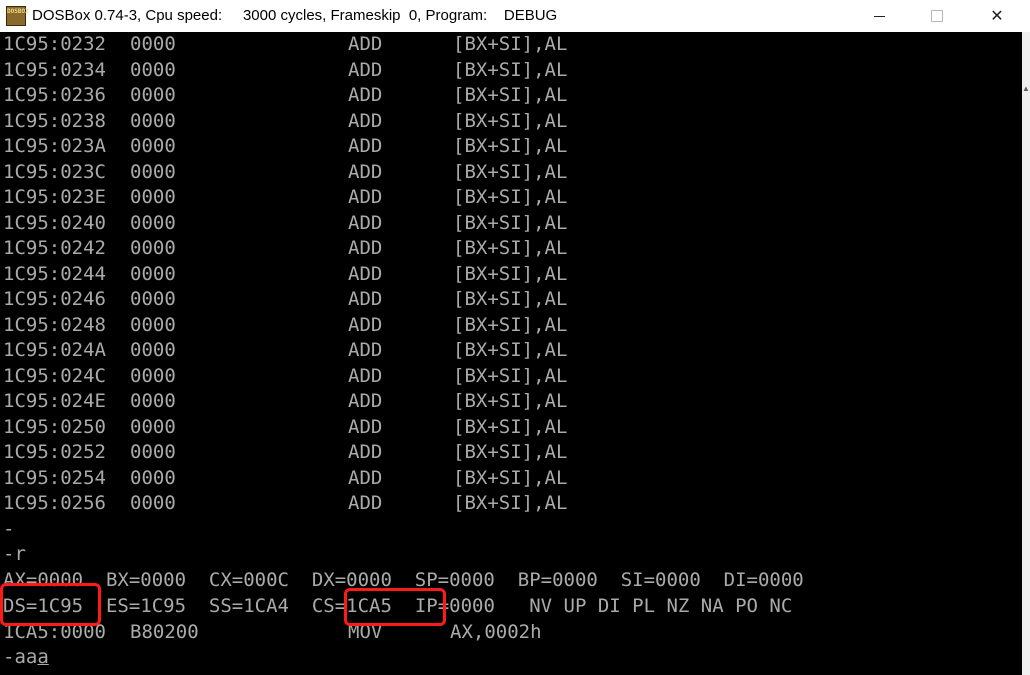 The height and width of the screenshot is (675, 1030). I want to click on scrollbar: ▲, so click(1026, 353).